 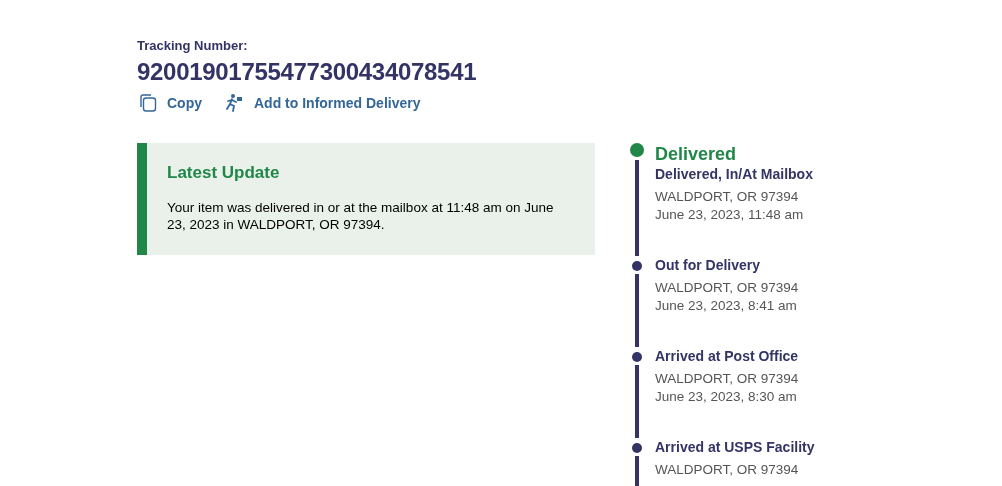 What do you see at coordinates (193, 45) in the screenshot?
I see `tracking-label: Tracking Number:` at bounding box center [193, 45].